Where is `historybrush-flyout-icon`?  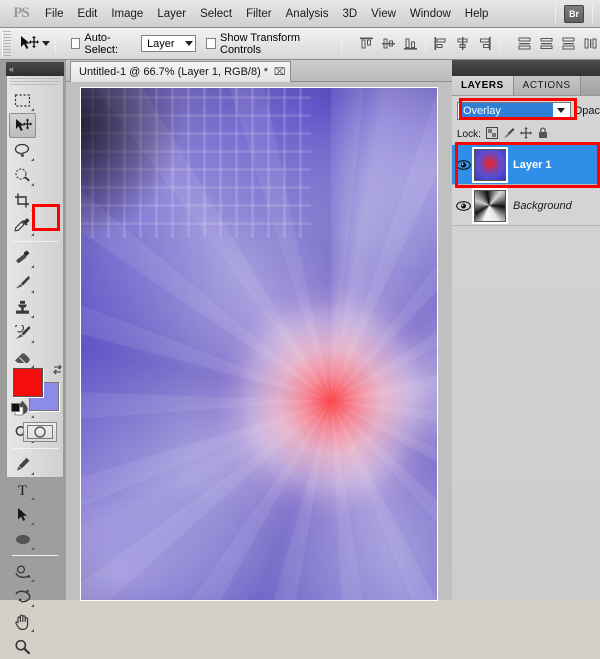
historybrush-flyout-icon is located at coordinates (32, 340).